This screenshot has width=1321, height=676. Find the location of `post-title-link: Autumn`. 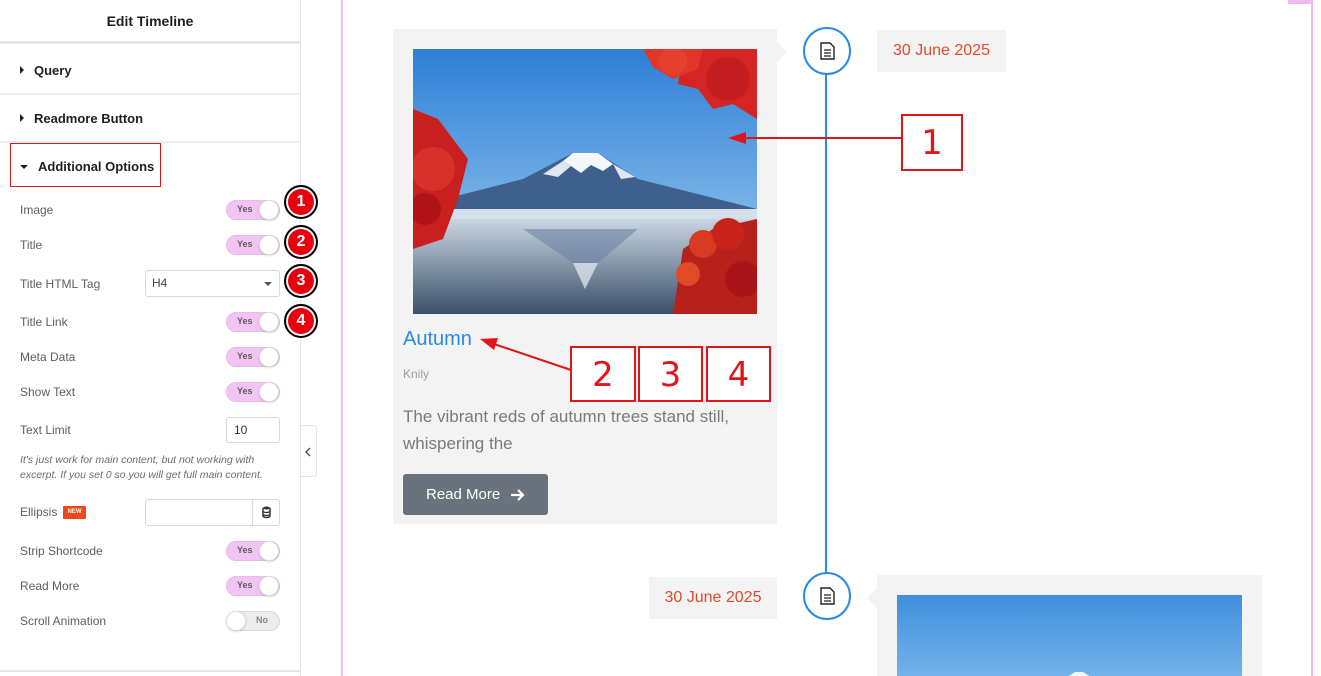

post-title-link: Autumn is located at coordinates (437, 339).